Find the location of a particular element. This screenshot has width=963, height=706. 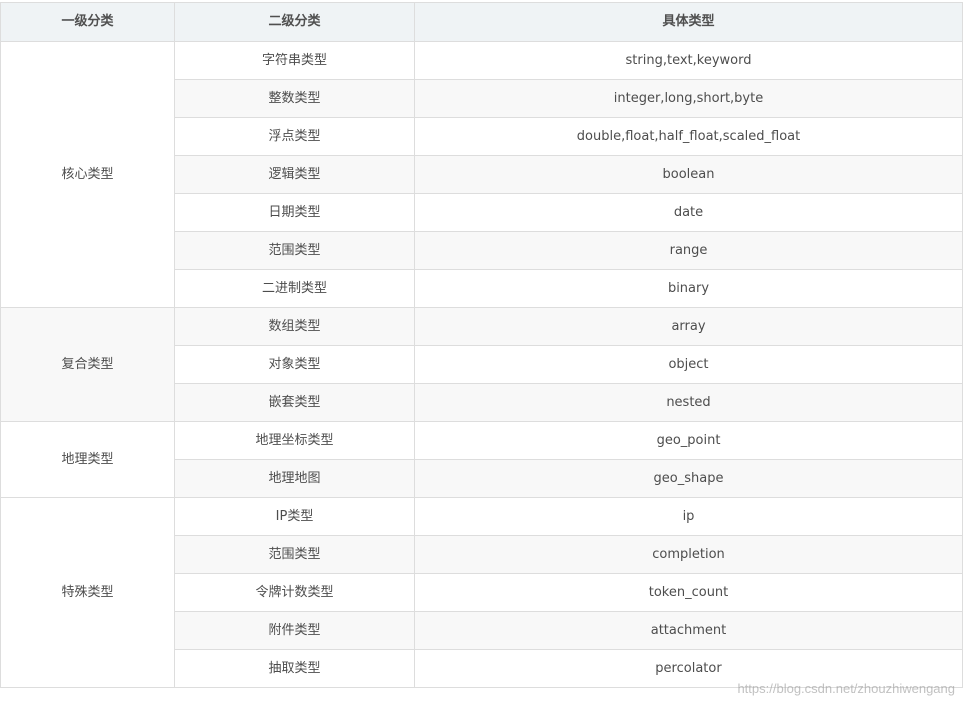

header-primary-category: 一级分类 is located at coordinates (87, 22).